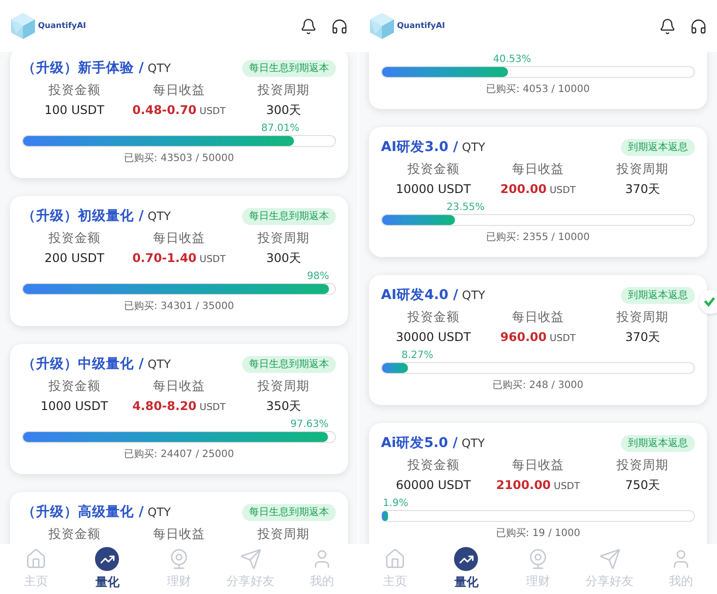 This screenshot has height=594, width=717. What do you see at coordinates (523, 485) in the screenshot?
I see `stat-value: 2100.00` at bounding box center [523, 485].